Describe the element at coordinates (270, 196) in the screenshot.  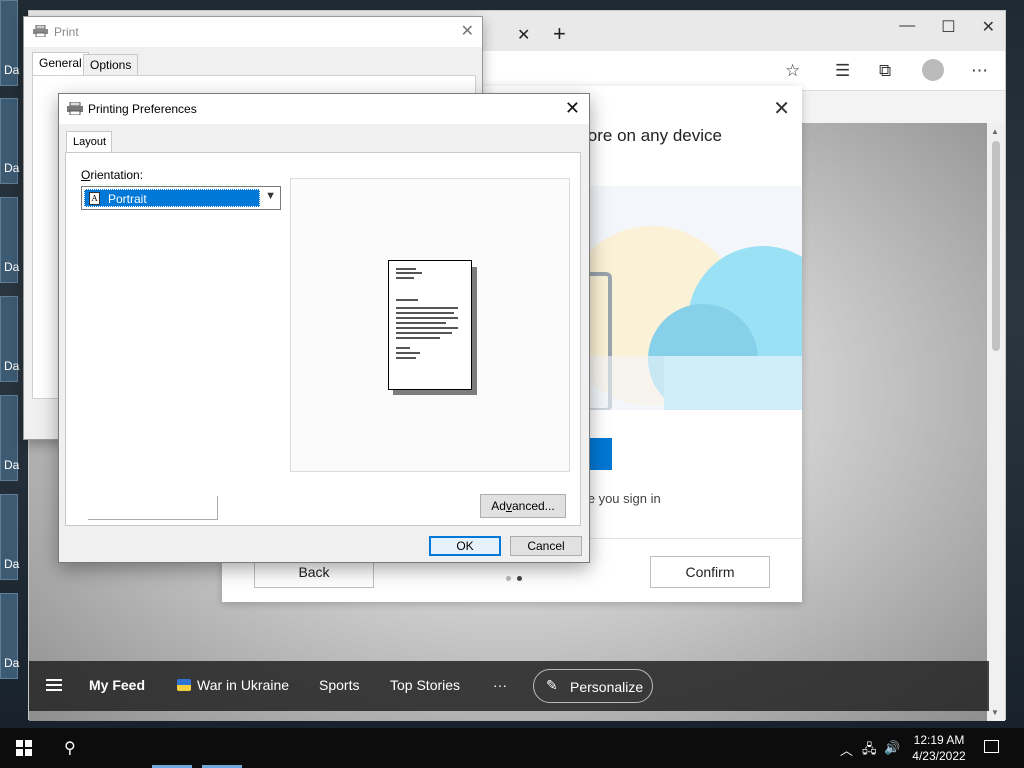
I see `chevron-down-icon: ▼` at that location.